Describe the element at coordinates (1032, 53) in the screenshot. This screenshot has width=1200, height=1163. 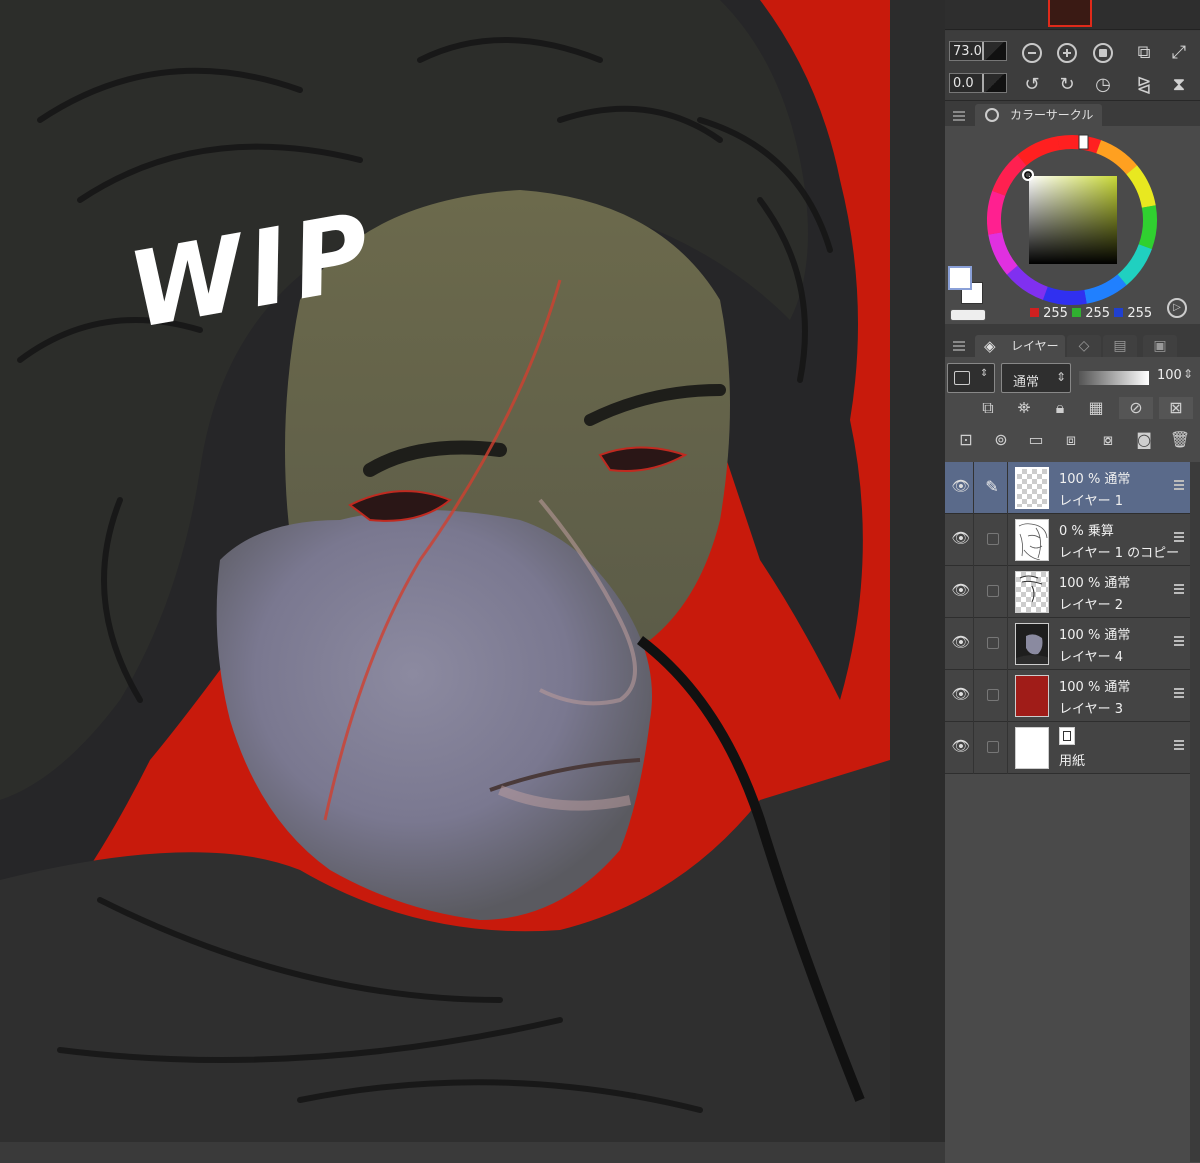
I see `zoom-out-icon` at that location.